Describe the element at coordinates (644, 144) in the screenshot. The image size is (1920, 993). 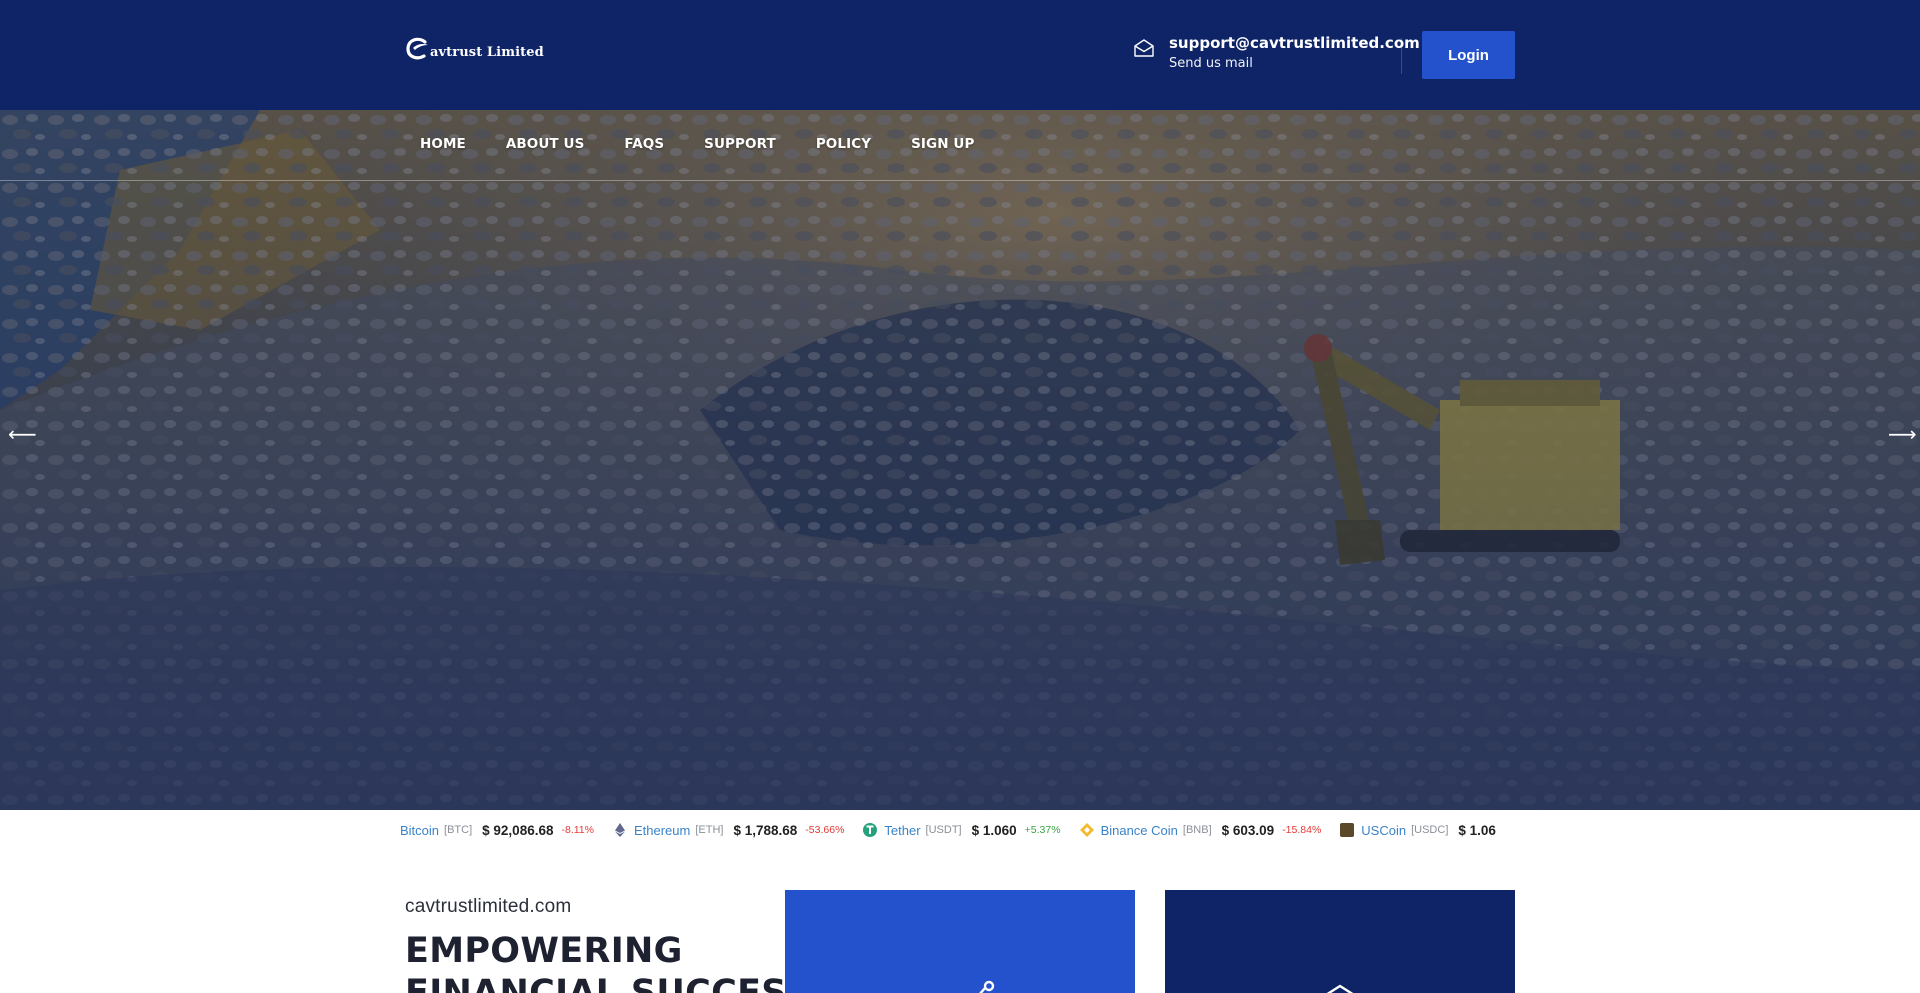
I see `nav-faqs: FAQS` at that location.